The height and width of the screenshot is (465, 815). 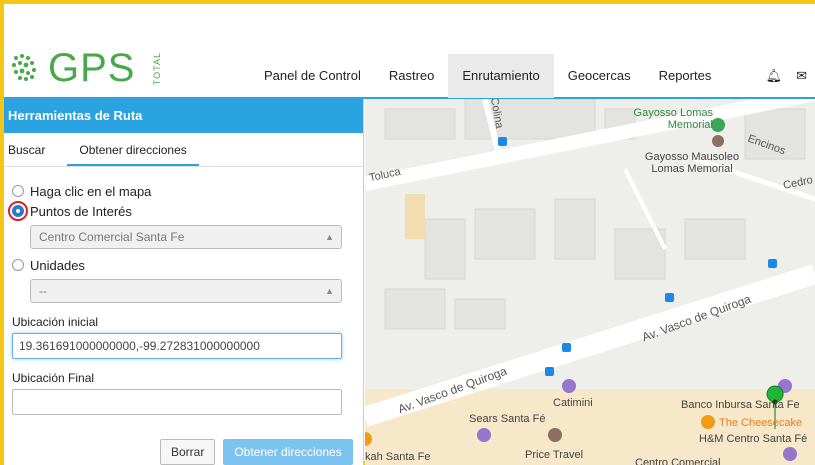 What do you see at coordinates (157, 69) in the screenshot?
I see `logo-subtext: TOTAL` at bounding box center [157, 69].